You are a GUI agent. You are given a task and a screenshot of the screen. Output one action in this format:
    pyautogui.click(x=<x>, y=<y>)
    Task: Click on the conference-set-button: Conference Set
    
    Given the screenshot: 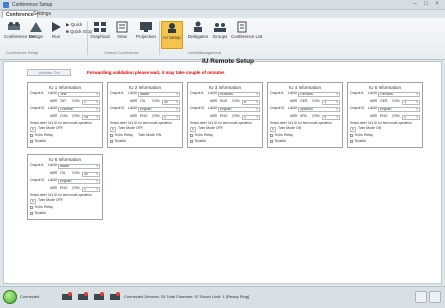 What is the action you would take?
    pyautogui.click(x=19, y=30)
    